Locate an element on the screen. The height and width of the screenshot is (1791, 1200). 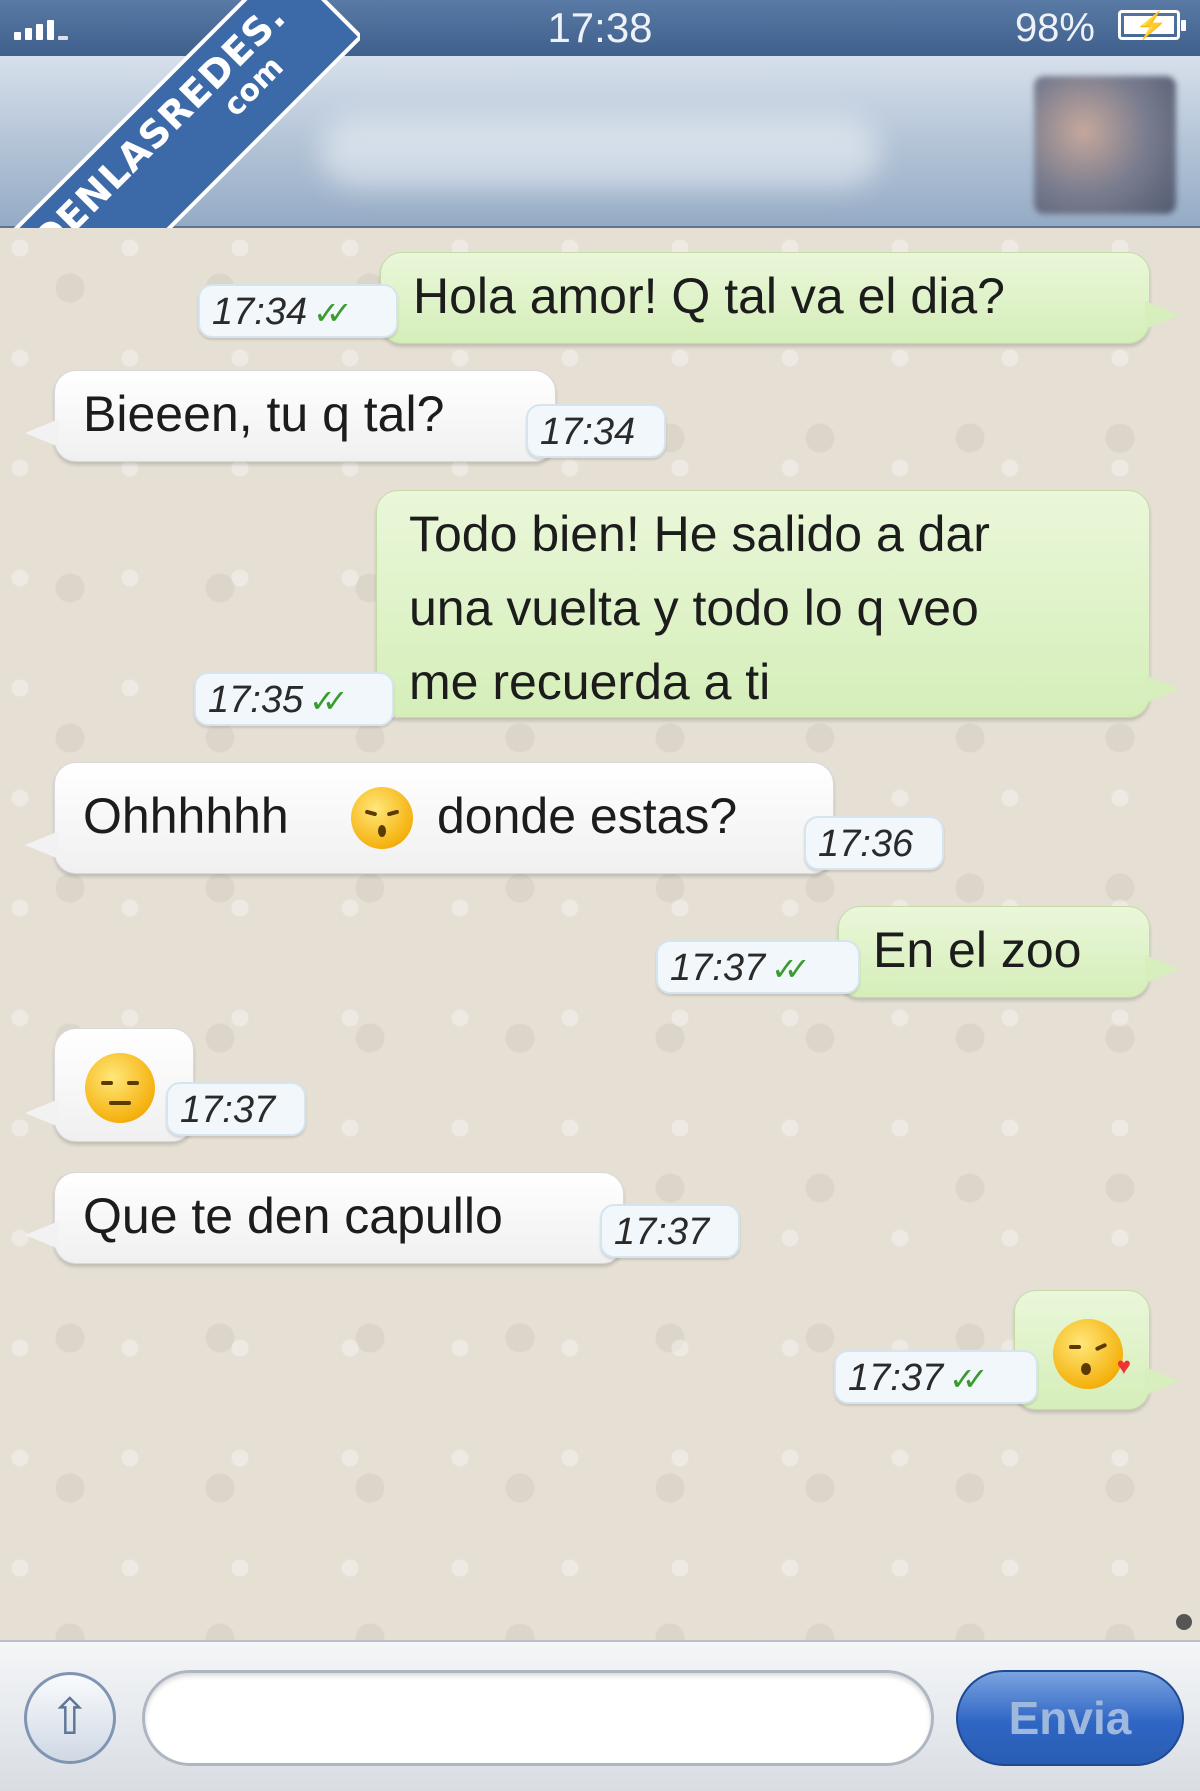
message-outgoing: Hola amor! Q tal va el dia? is located at coordinates (779, 298).